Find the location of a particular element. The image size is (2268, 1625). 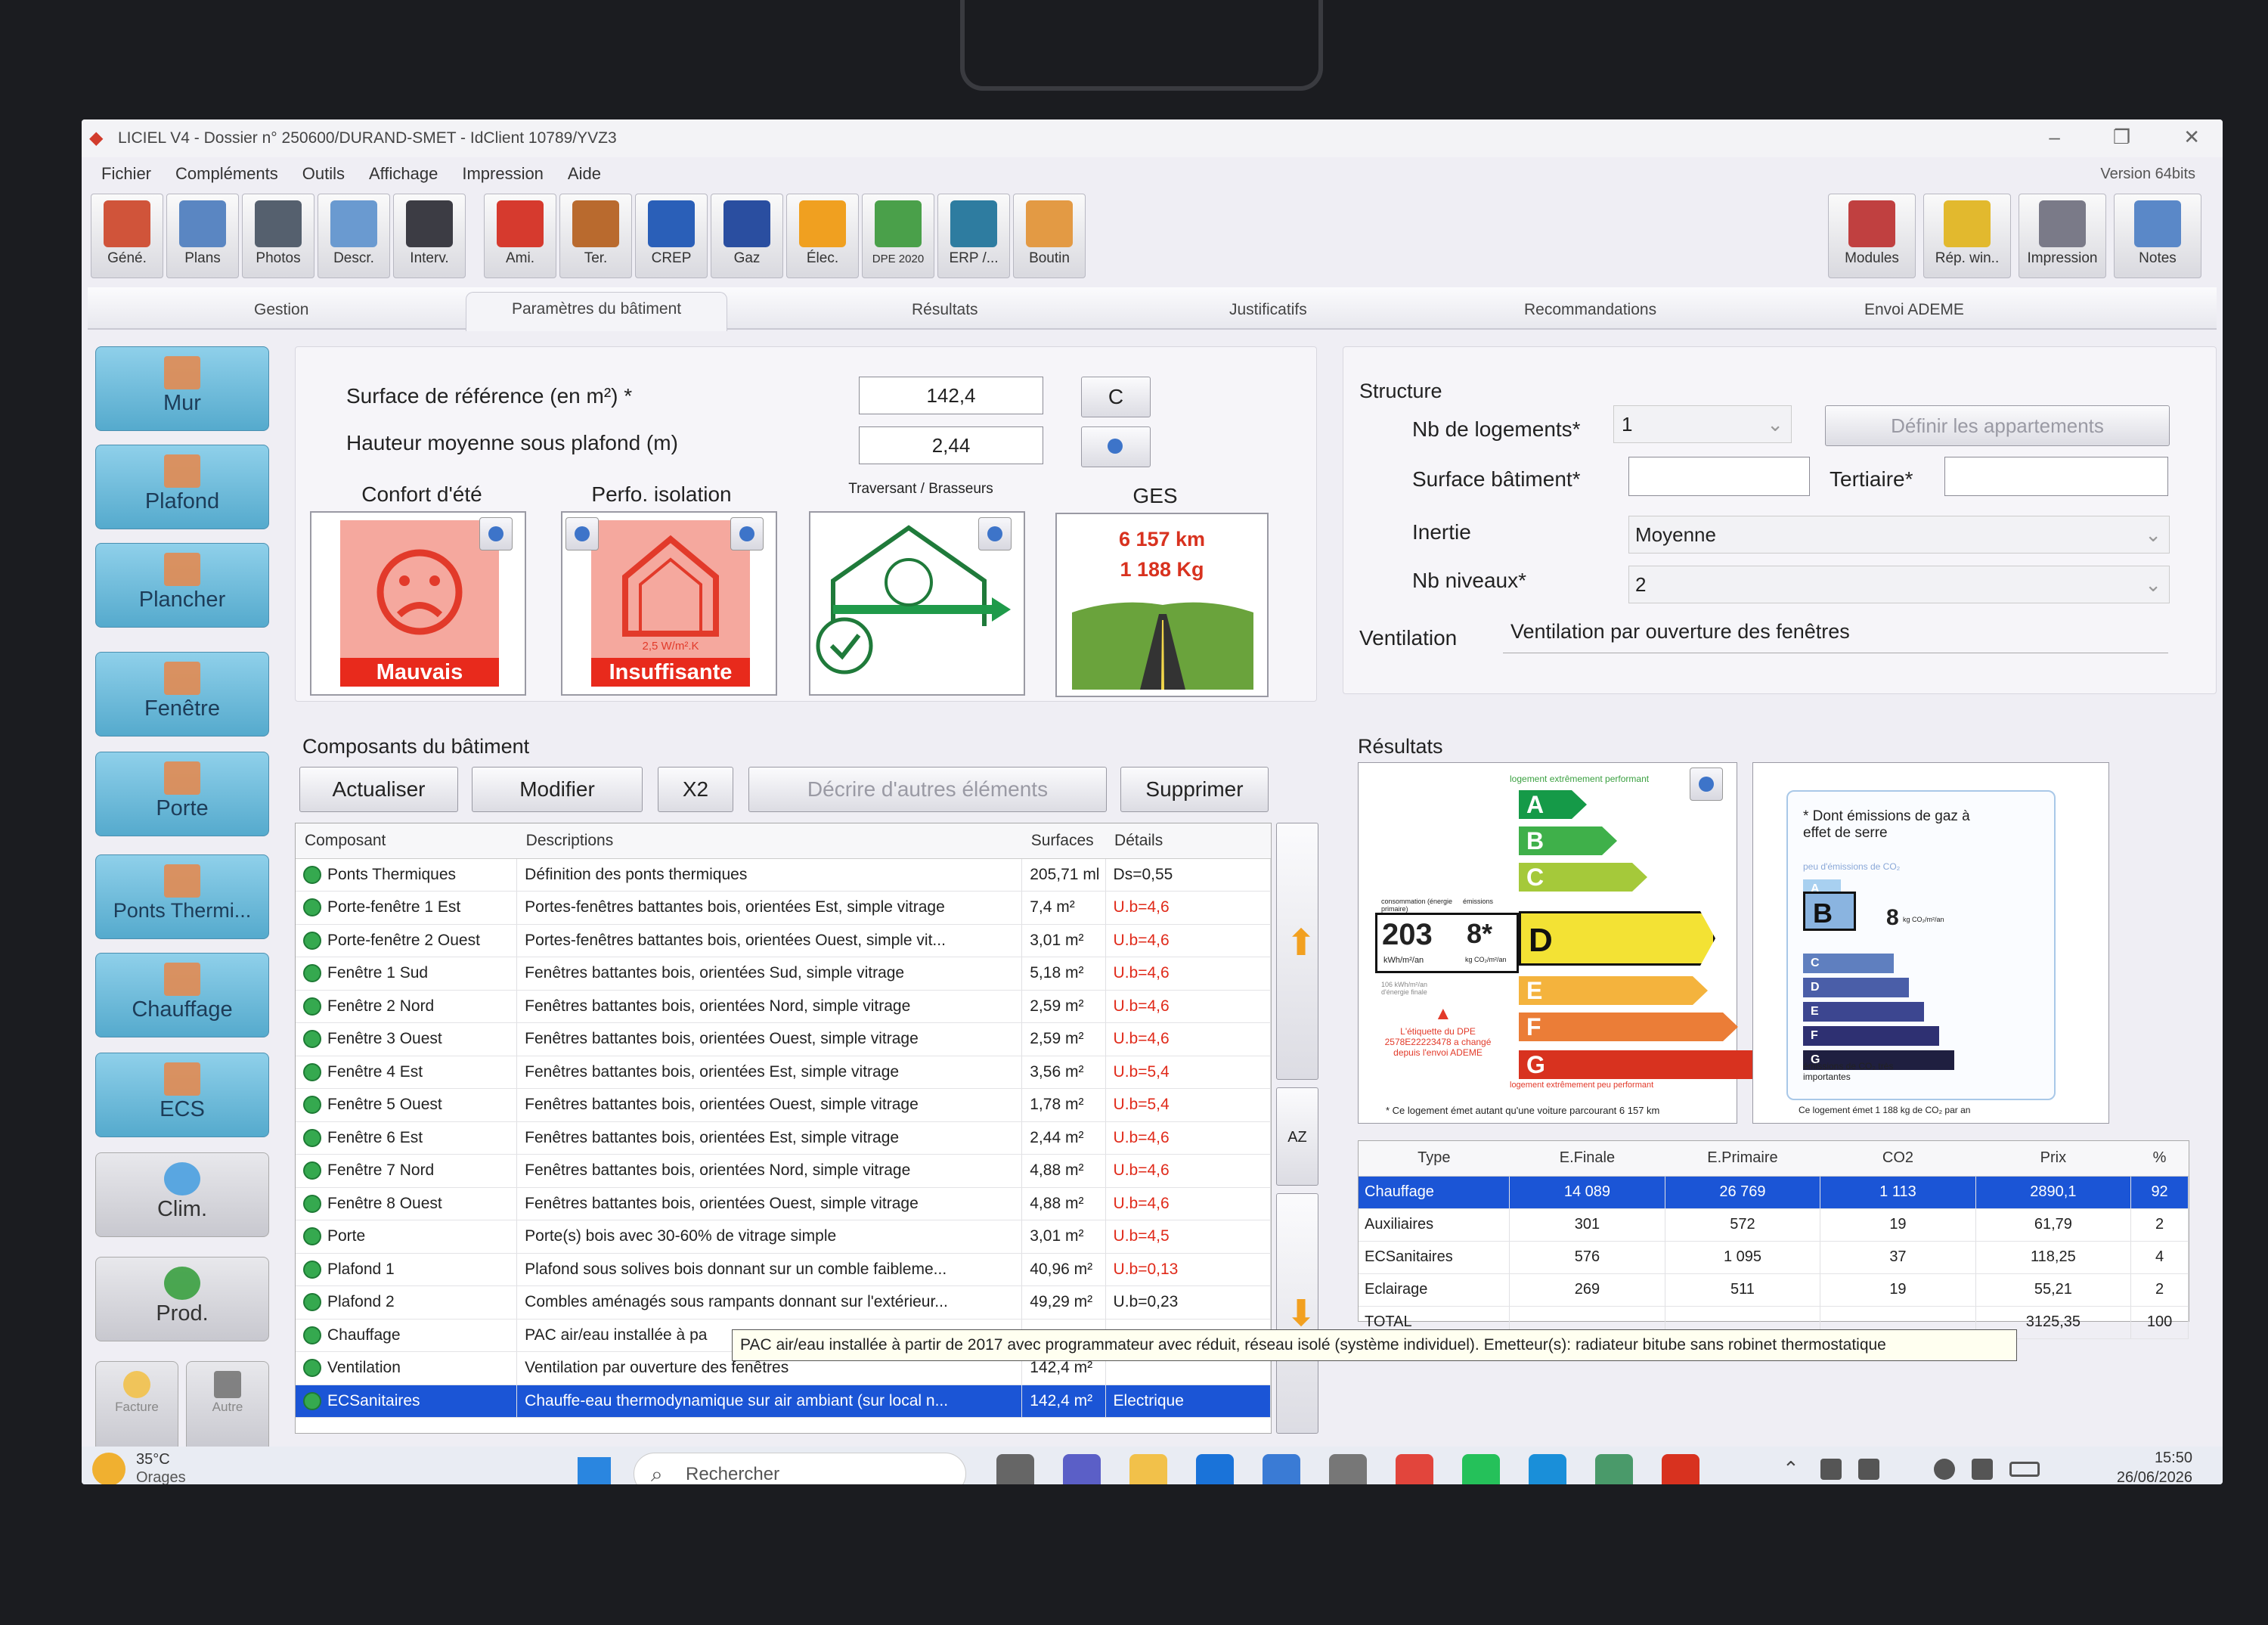

sidebar-item-chauffage: Chauffage is located at coordinates (182, 995).